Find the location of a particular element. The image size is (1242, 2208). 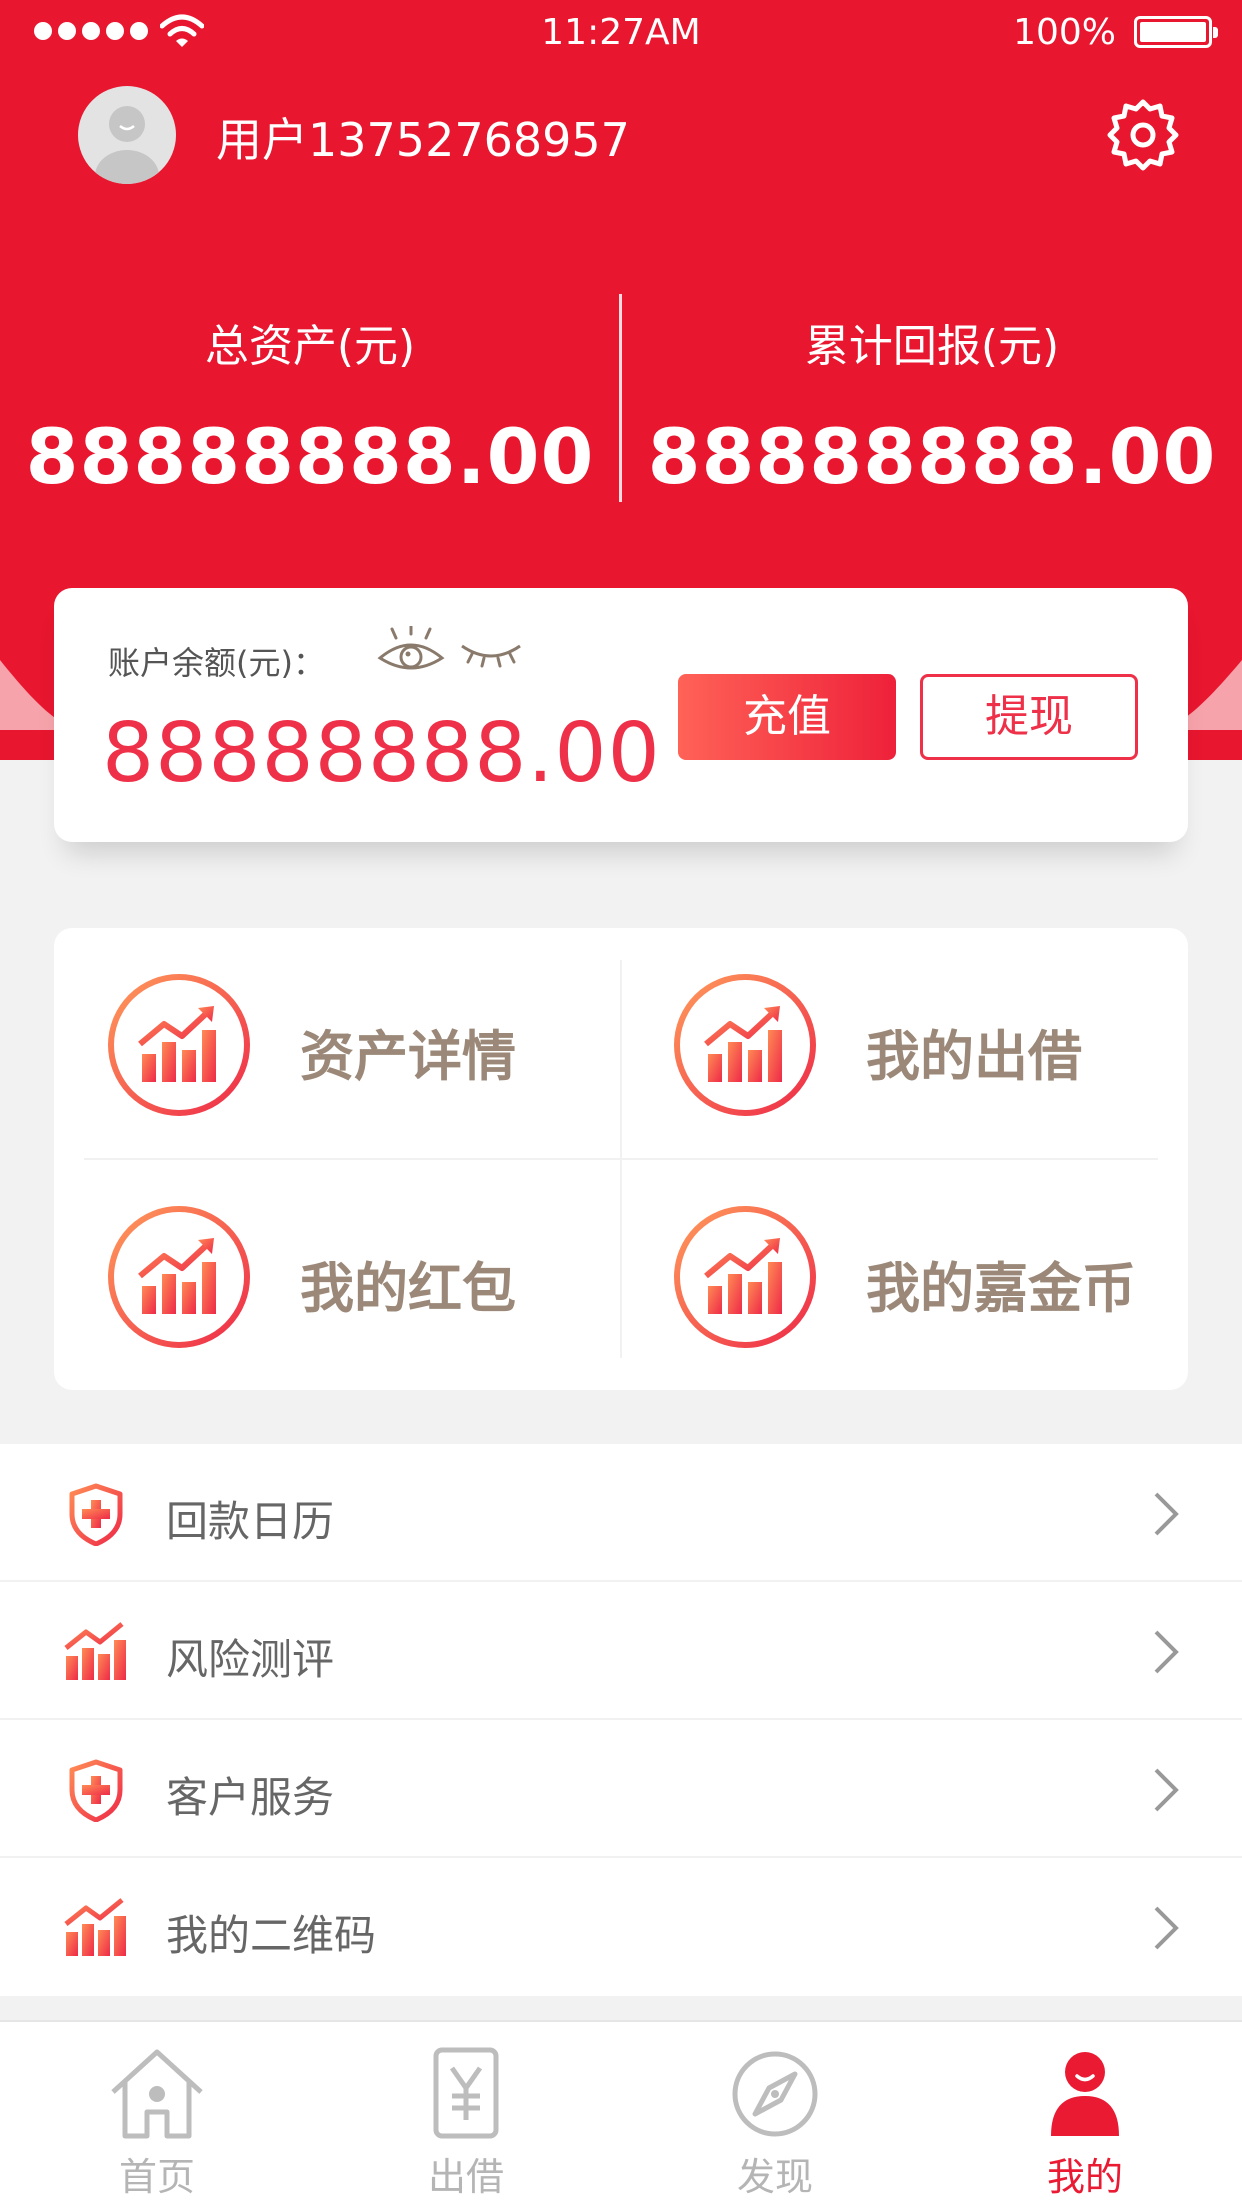

tab-label: 出借 is located at coordinates (465, 2177).